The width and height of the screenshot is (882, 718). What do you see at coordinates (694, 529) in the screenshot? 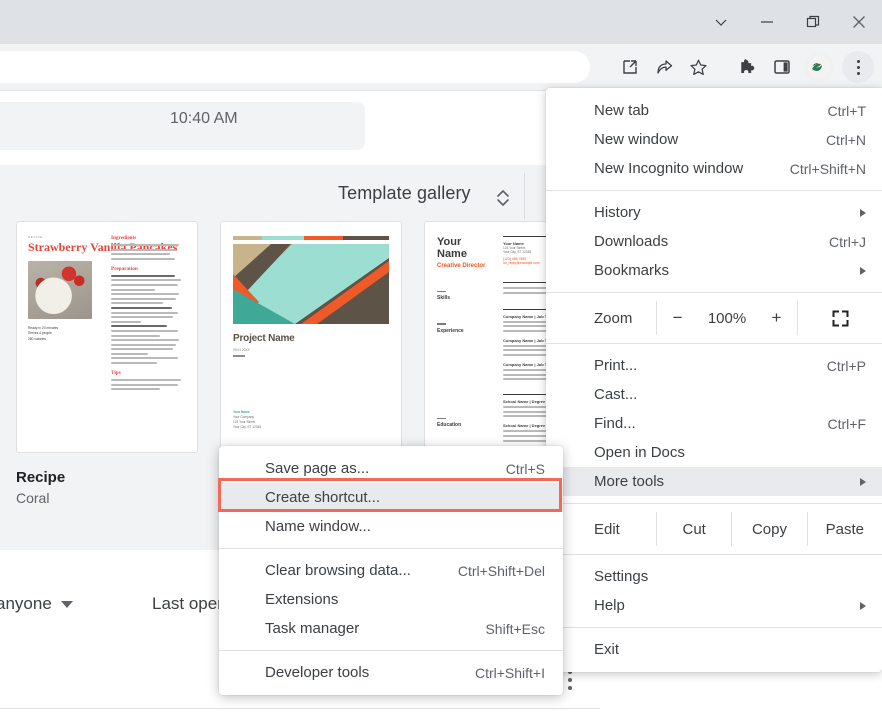
I see `cut-button: Cut` at bounding box center [694, 529].